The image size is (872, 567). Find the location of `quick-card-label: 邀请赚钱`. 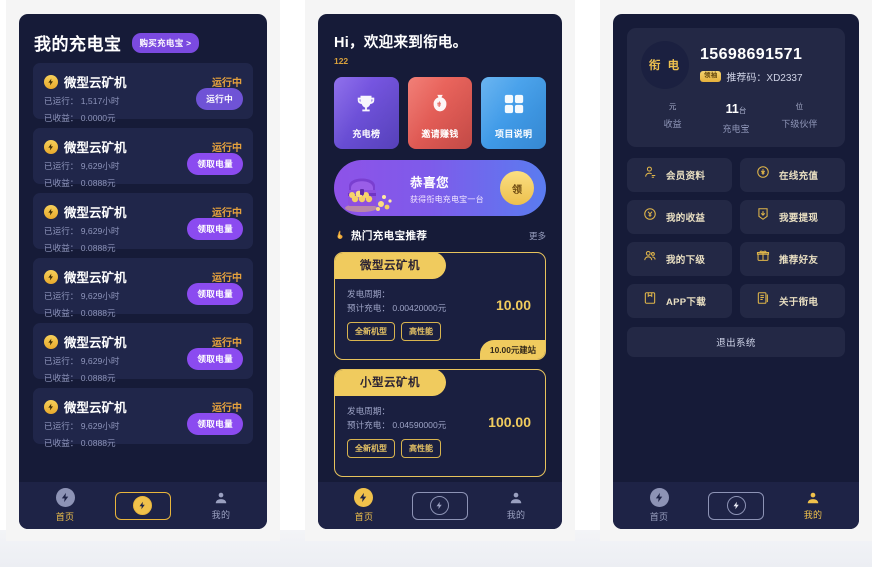

quick-card-label: 邀请赚钱 is located at coordinates (440, 134).